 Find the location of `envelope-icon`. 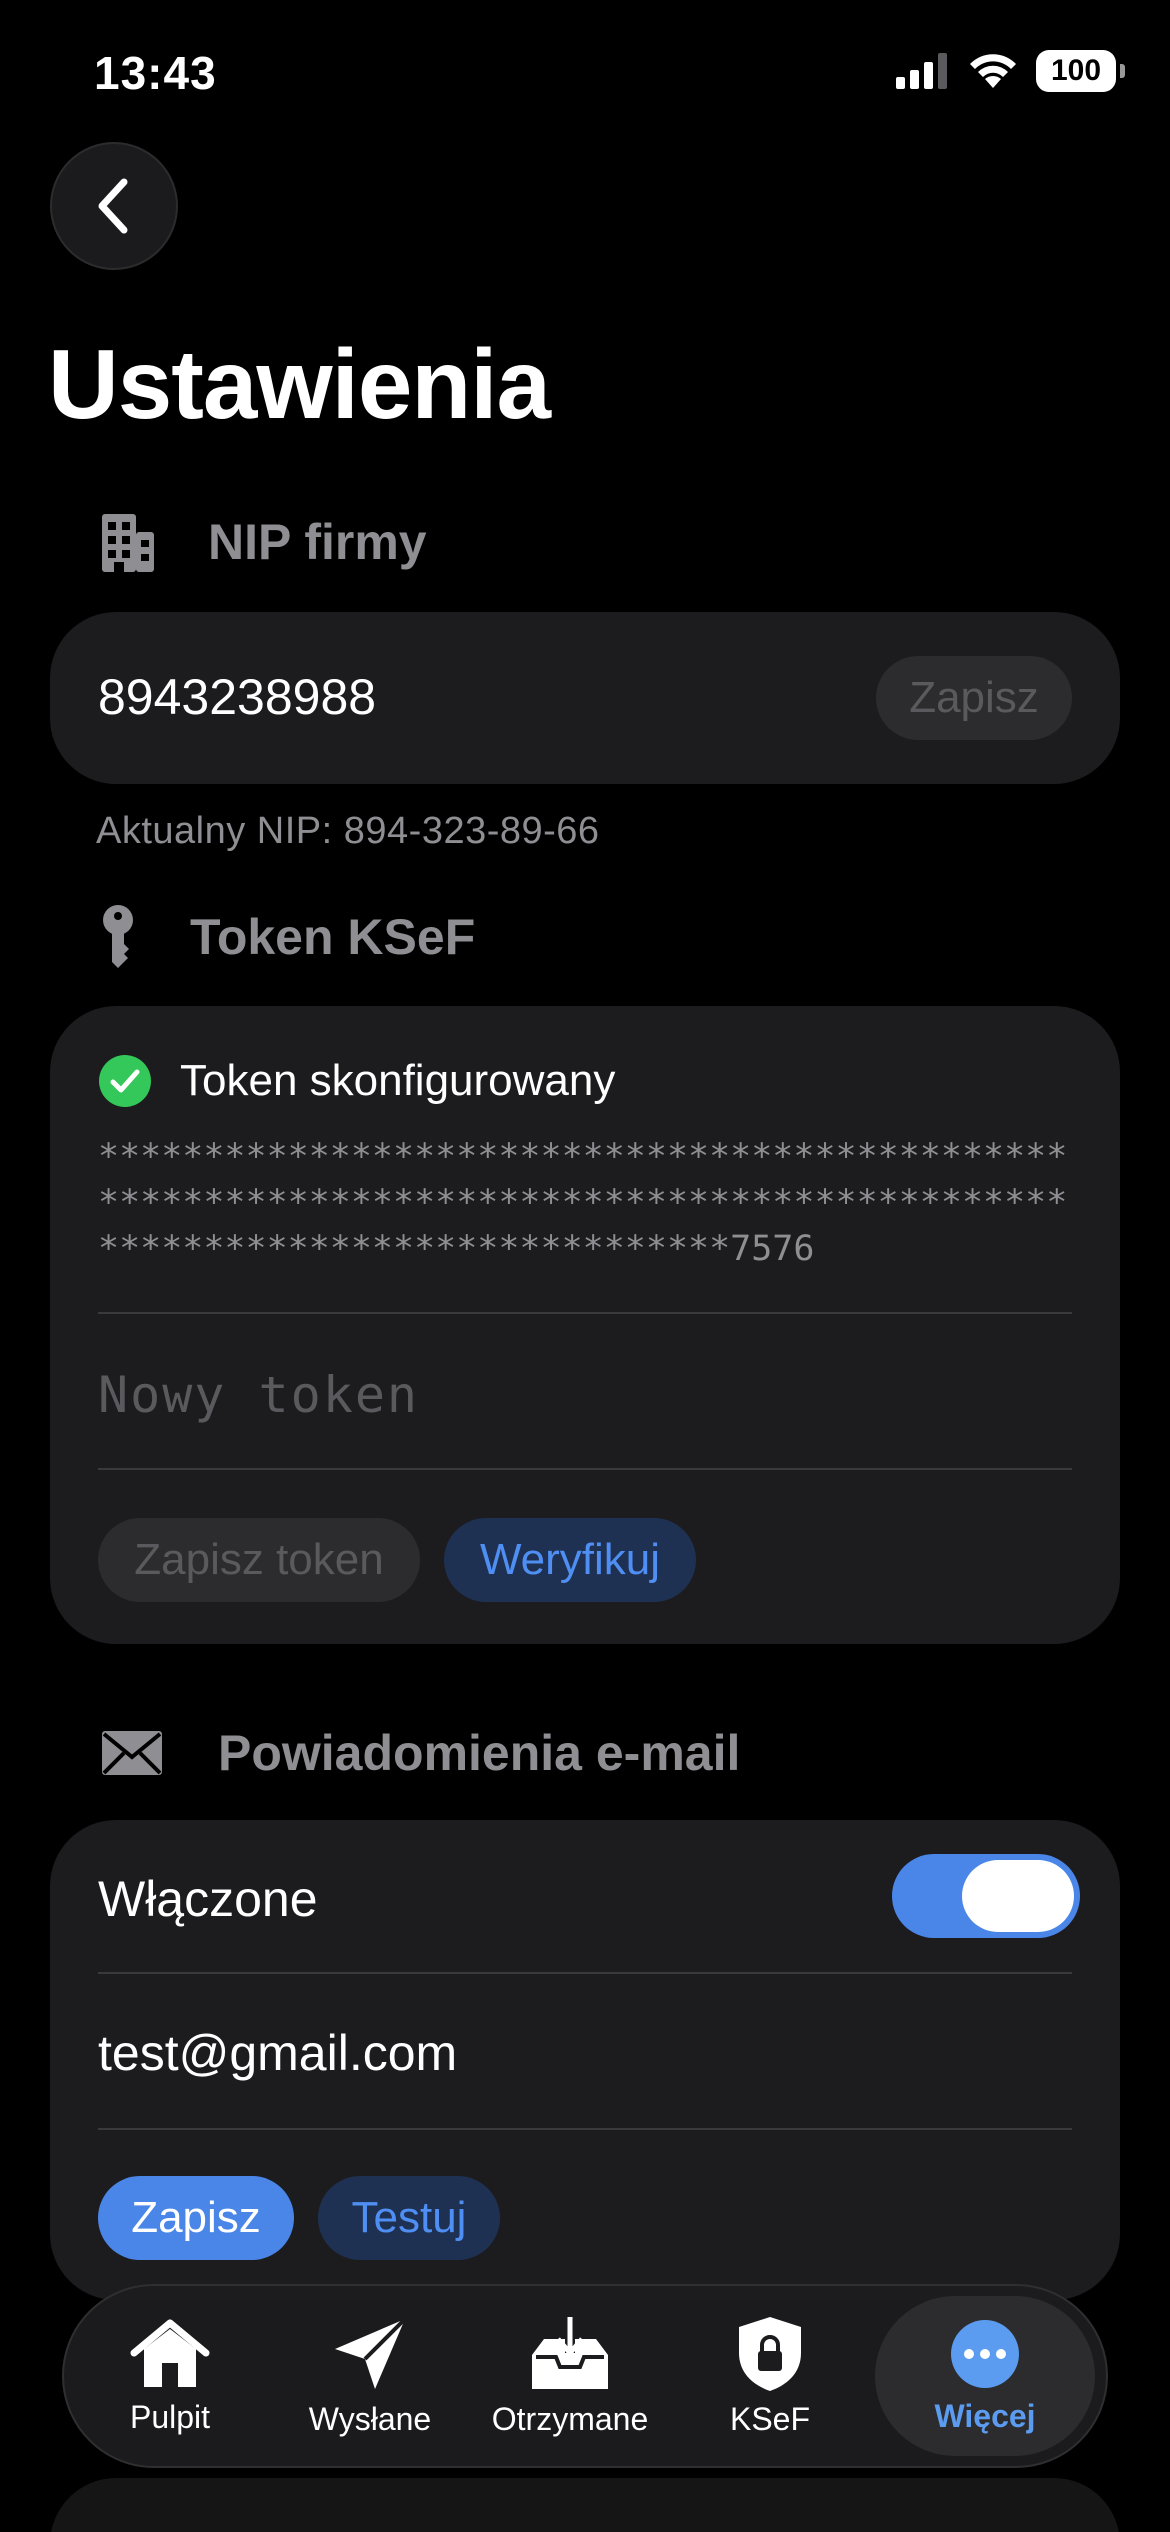

envelope-icon is located at coordinates (132, 1753).